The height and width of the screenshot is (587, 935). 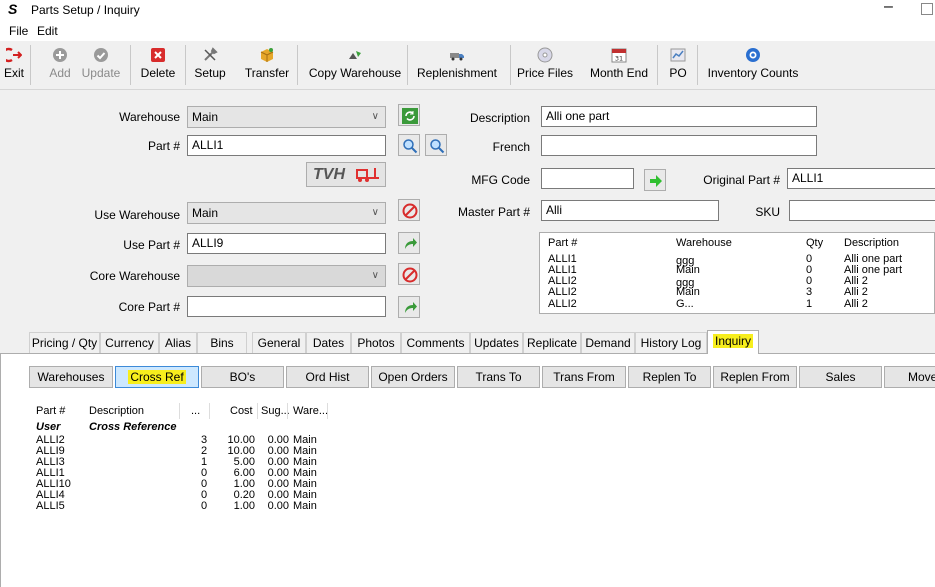 I want to click on search-icon, so click(x=410, y=146).